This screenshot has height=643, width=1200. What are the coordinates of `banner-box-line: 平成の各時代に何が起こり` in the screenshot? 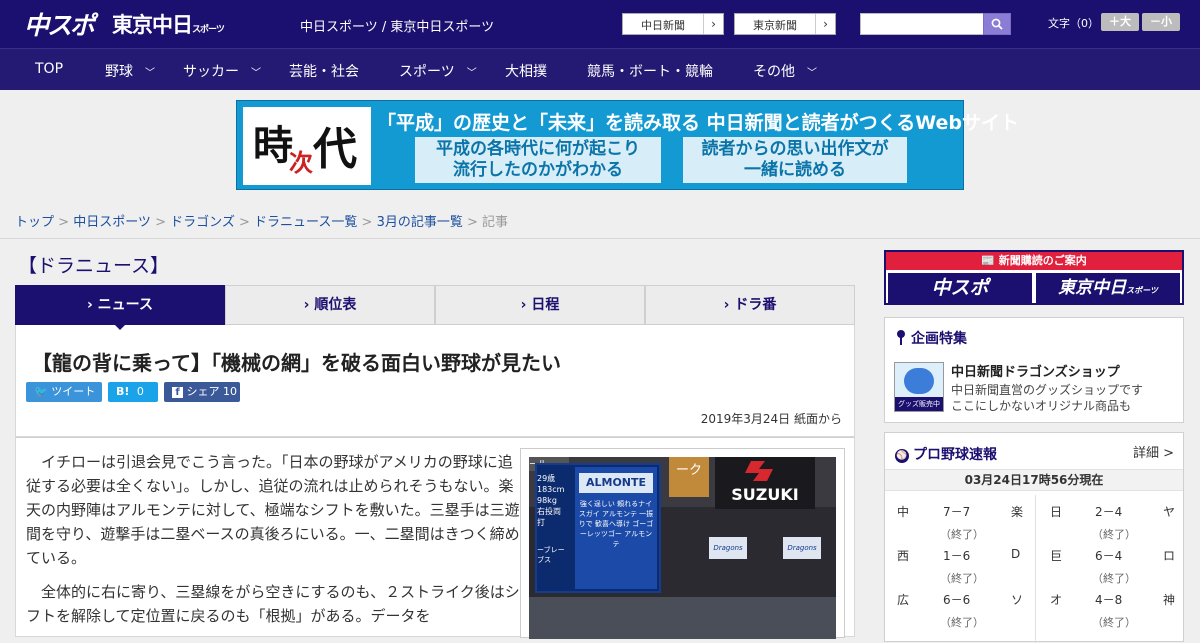 It's located at (538, 149).